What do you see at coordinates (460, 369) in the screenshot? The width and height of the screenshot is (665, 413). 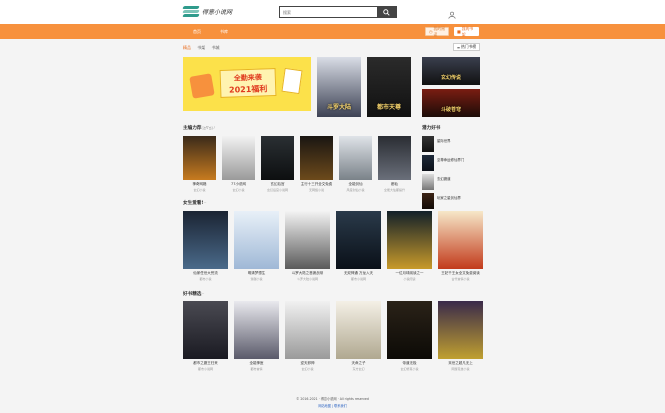 I see `book-author: 网游竞技小说` at bounding box center [460, 369].